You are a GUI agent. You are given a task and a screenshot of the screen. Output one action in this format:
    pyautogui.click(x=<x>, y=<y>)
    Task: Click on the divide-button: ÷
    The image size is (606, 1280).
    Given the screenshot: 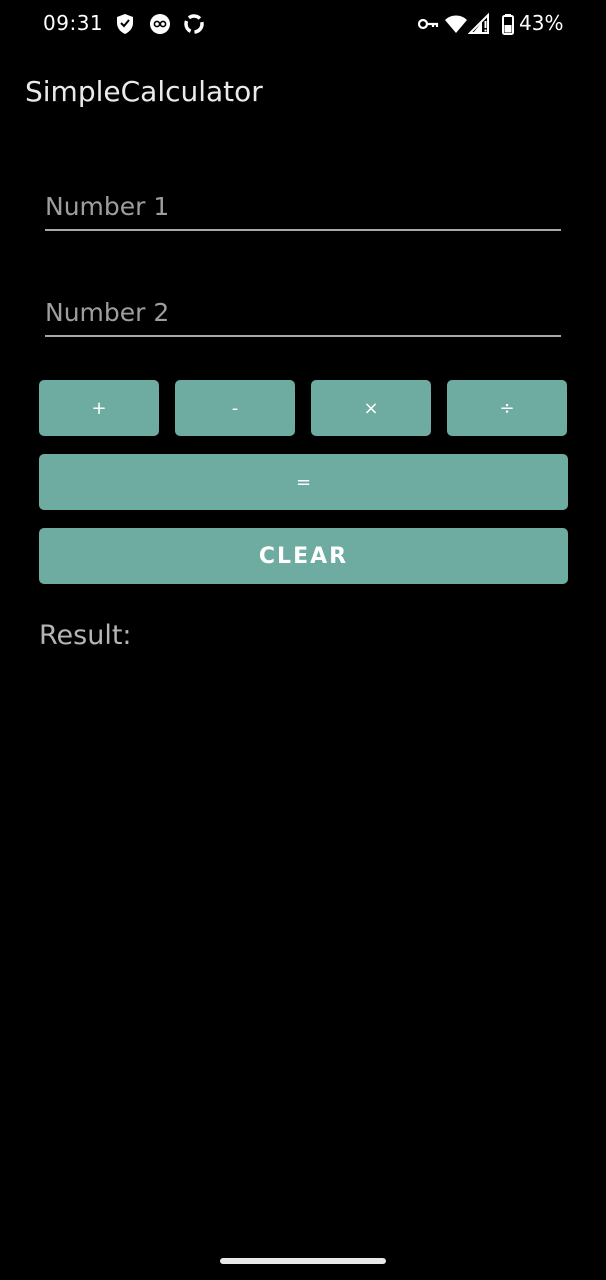 What is the action you would take?
    pyautogui.click(x=507, y=408)
    